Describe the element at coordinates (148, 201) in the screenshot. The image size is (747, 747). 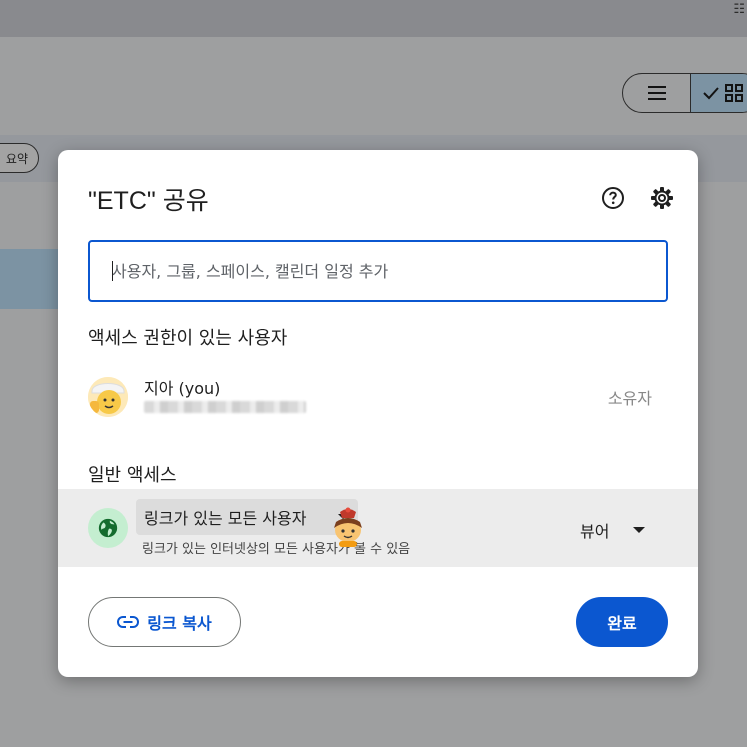
I see `dialog-title: "ETC" 공유` at that location.